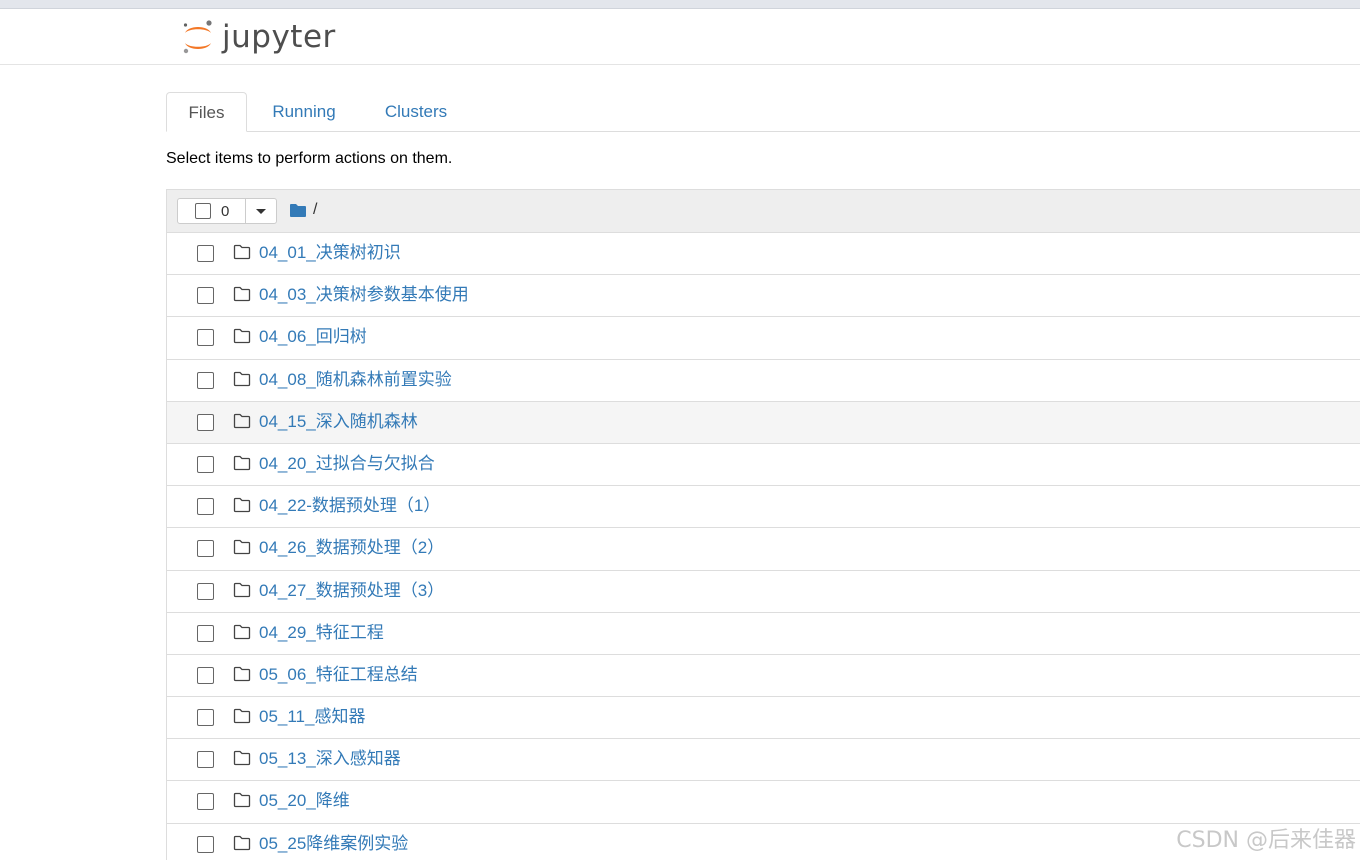  Describe the element at coordinates (351, 548) in the screenshot. I see `item-name-link: 04_26_数据预处理（2）` at that location.